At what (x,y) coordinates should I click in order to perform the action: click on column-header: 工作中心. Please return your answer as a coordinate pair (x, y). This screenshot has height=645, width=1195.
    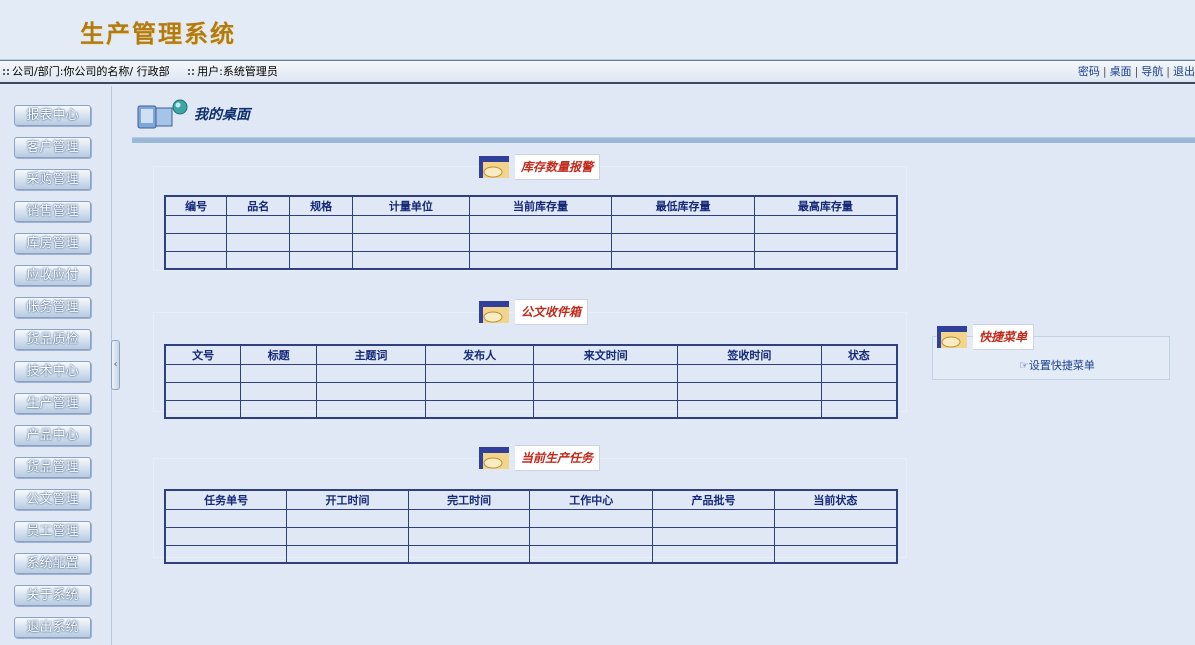
    Looking at the image, I should click on (591, 499).